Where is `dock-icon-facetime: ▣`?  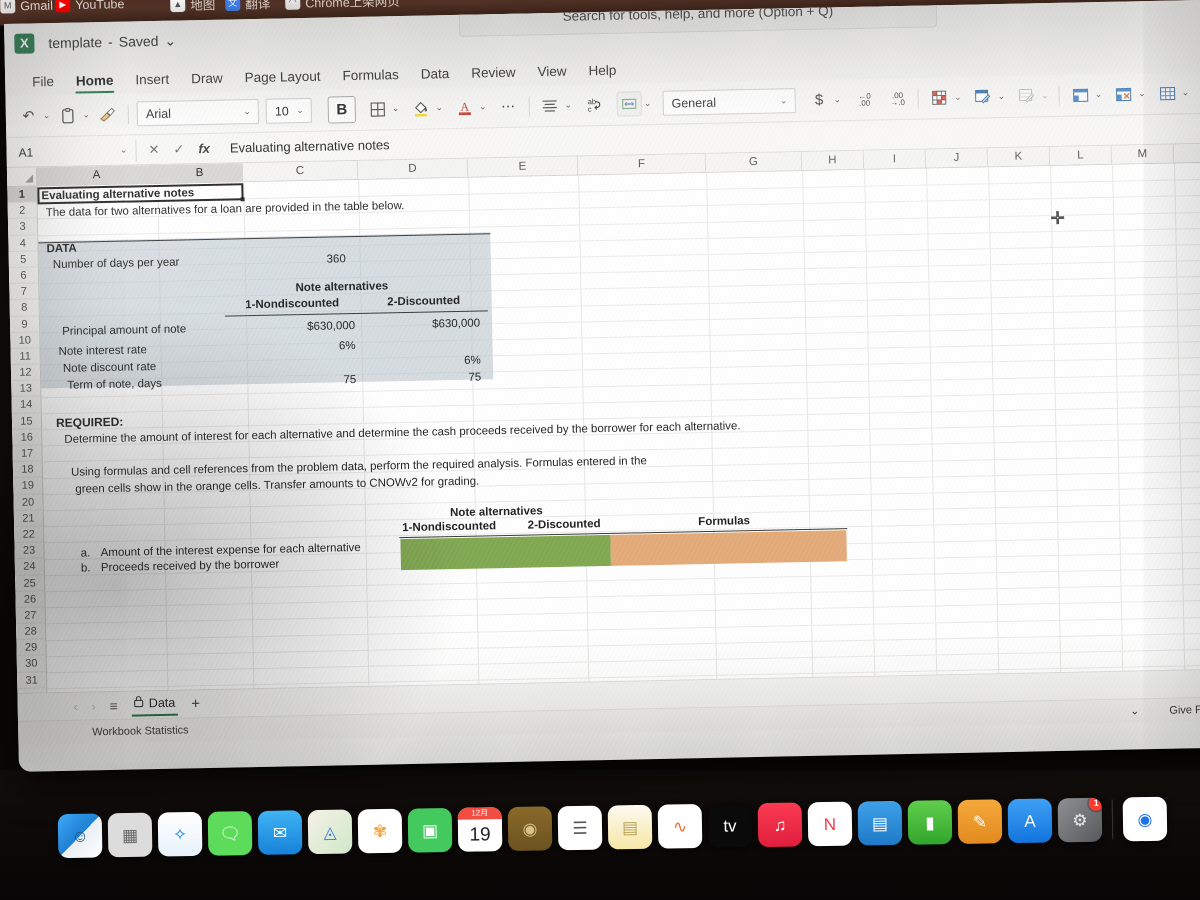 dock-icon-facetime: ▣ is located at coordinates (430, 830).